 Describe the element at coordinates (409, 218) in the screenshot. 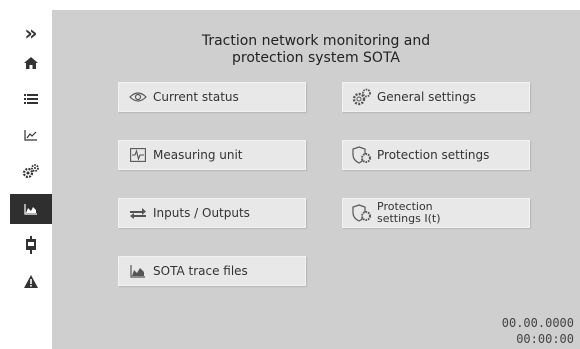

I see `protection-settings-it-line2: settings I(t)` at that location.